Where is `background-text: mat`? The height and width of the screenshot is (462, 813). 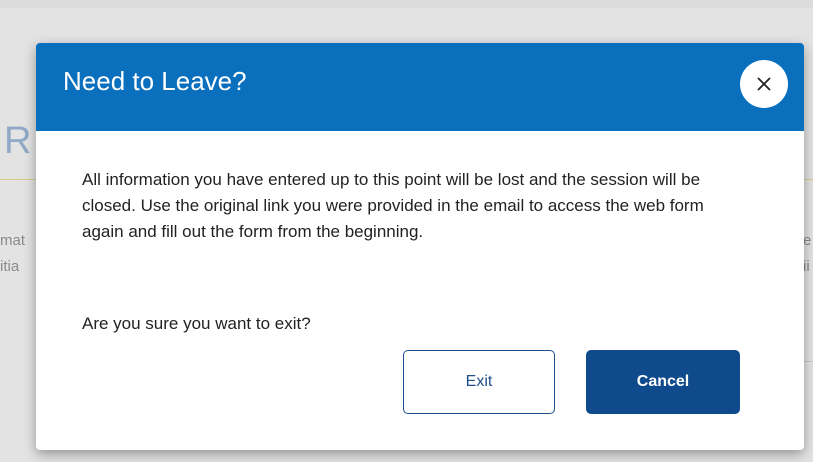
background-text: mat is located at coordinates (13, 240).